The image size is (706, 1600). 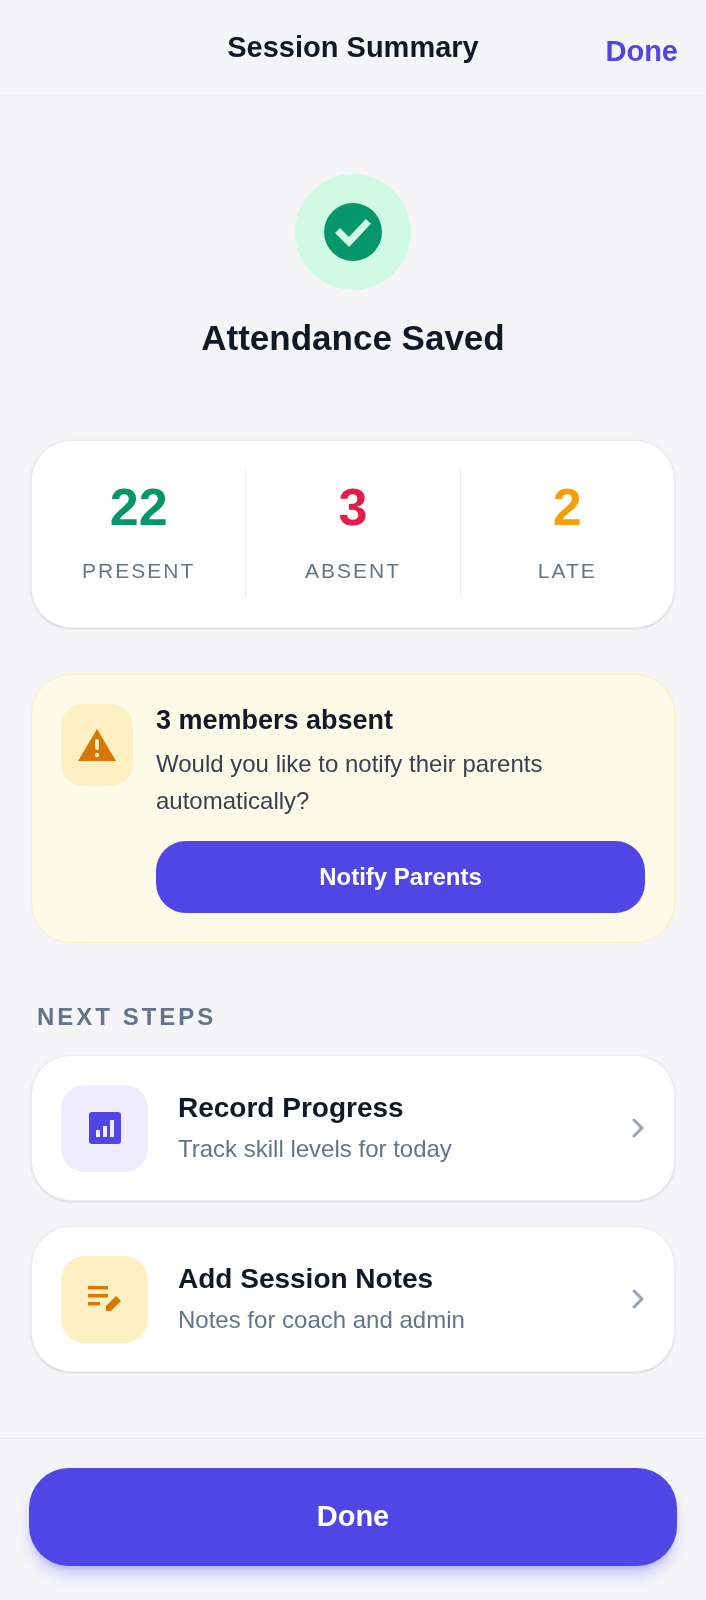 I want to click on status-title: Attendance Saved, so click(x=353, y=338).